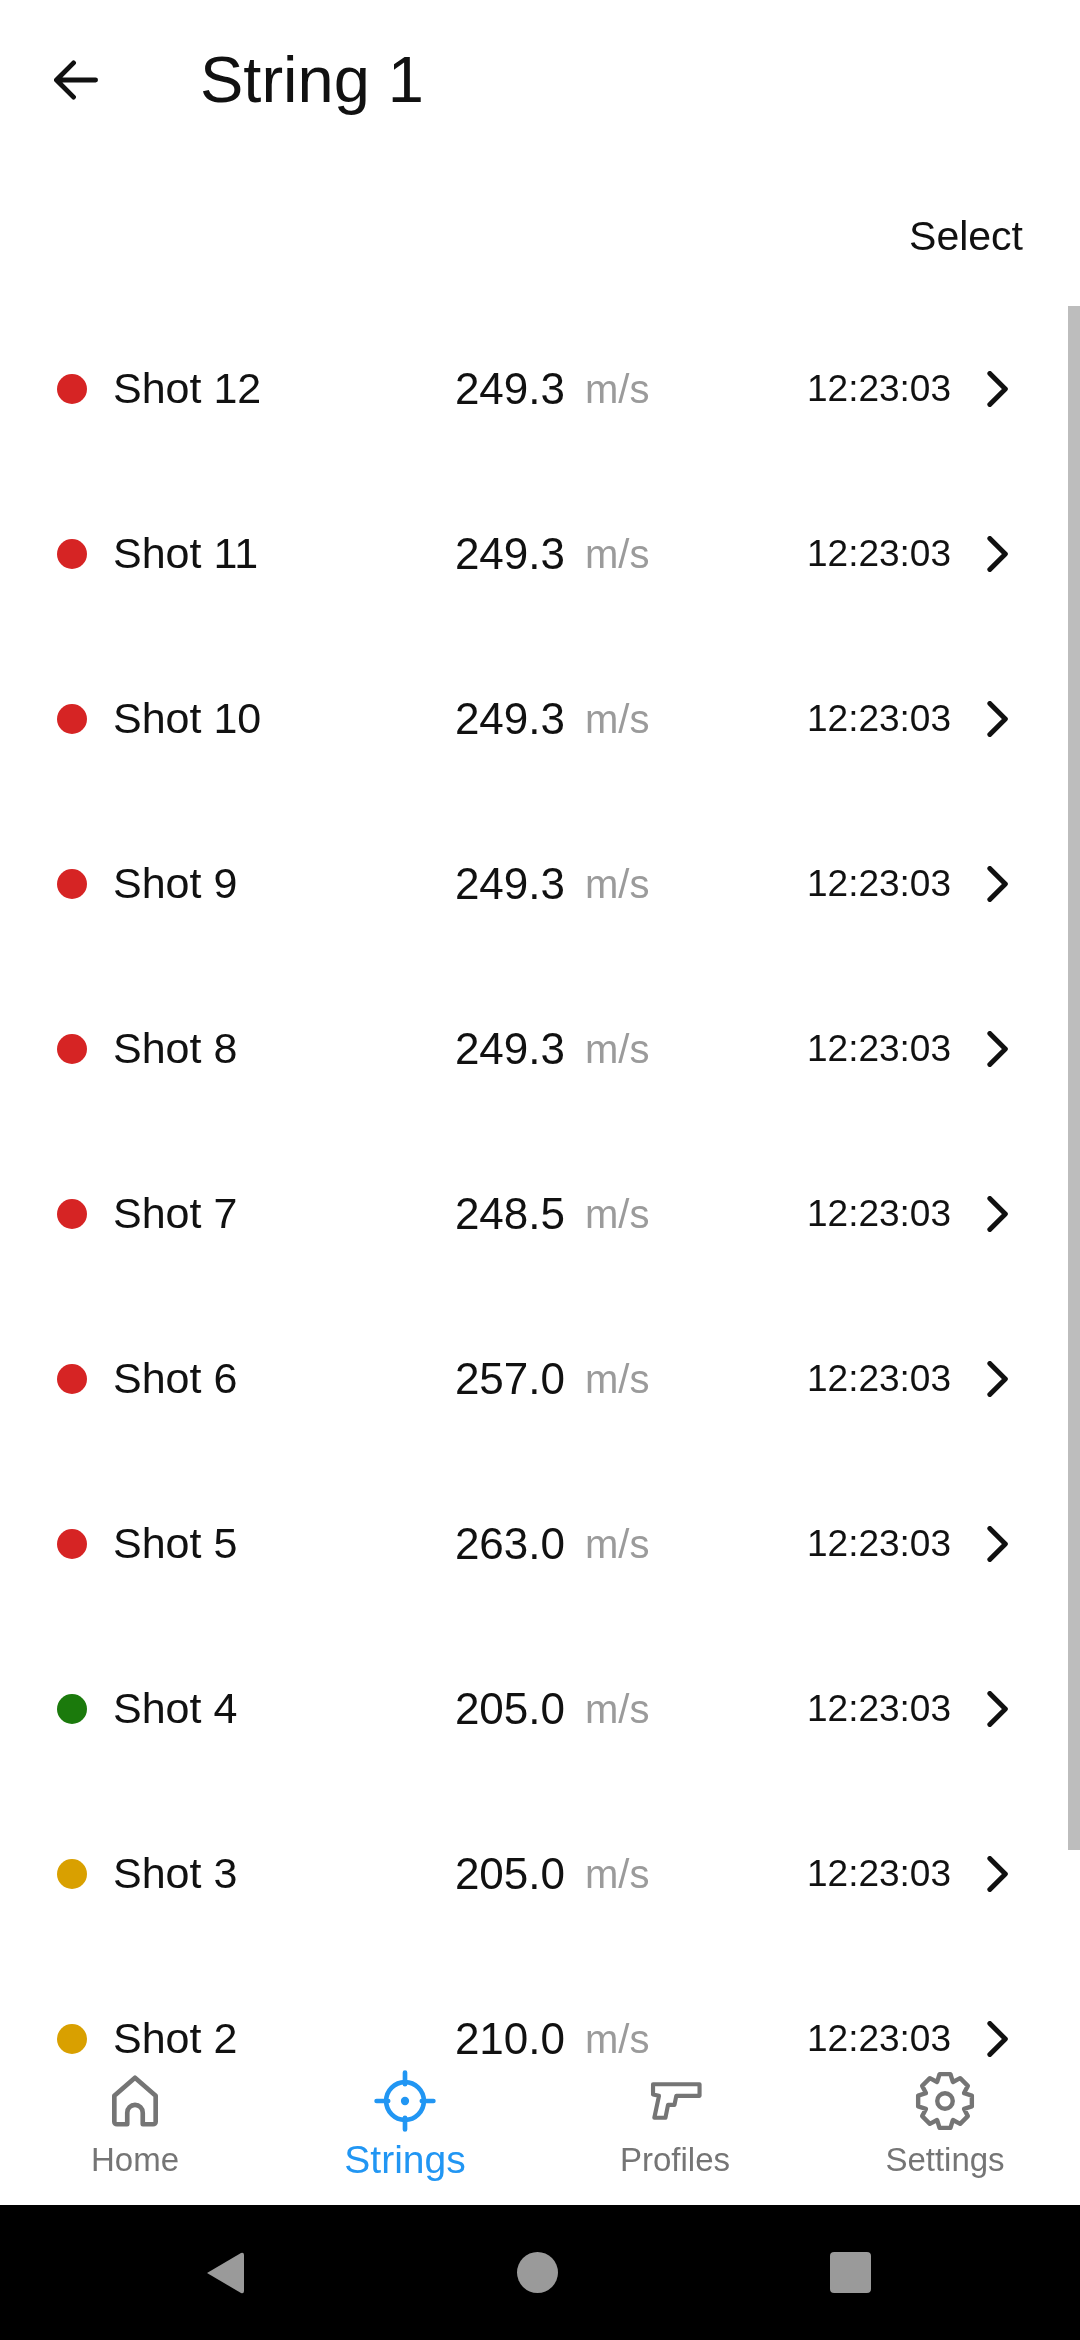 This screenshot has height=2340, width=1080. I want to click on nav-tab: Strings, so click(405, 2129).